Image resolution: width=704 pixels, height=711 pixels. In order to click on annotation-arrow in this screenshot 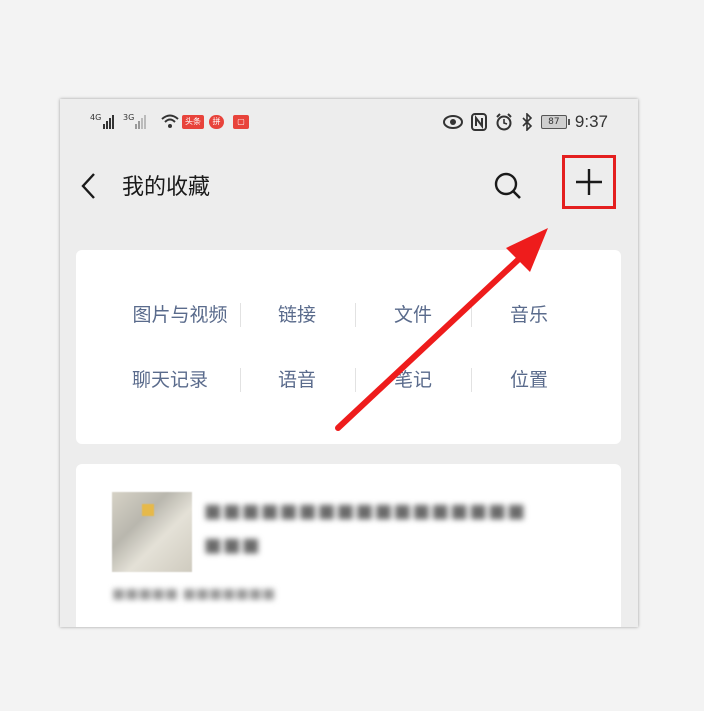, I will do `click(441, 329)`.